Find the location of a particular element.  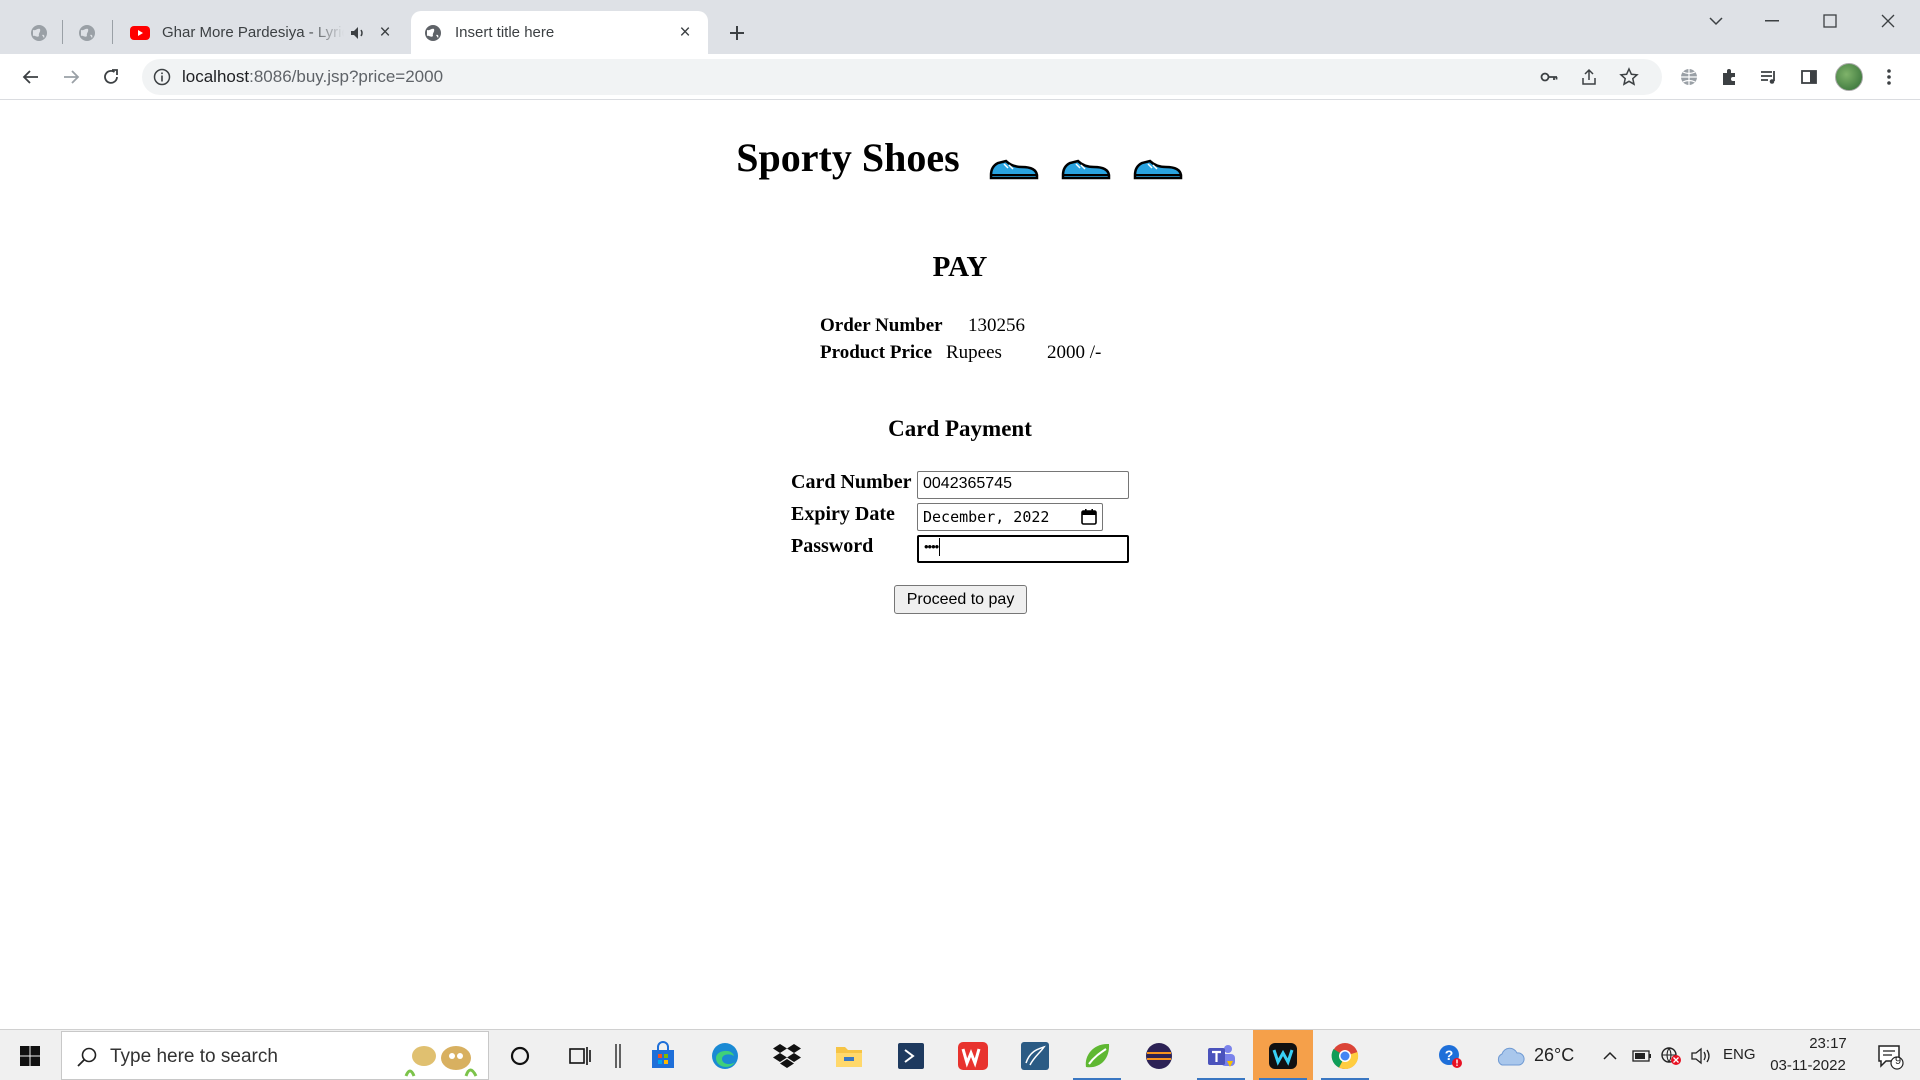

site-header: Sporty Shoes is located at coordinates (960, 159).